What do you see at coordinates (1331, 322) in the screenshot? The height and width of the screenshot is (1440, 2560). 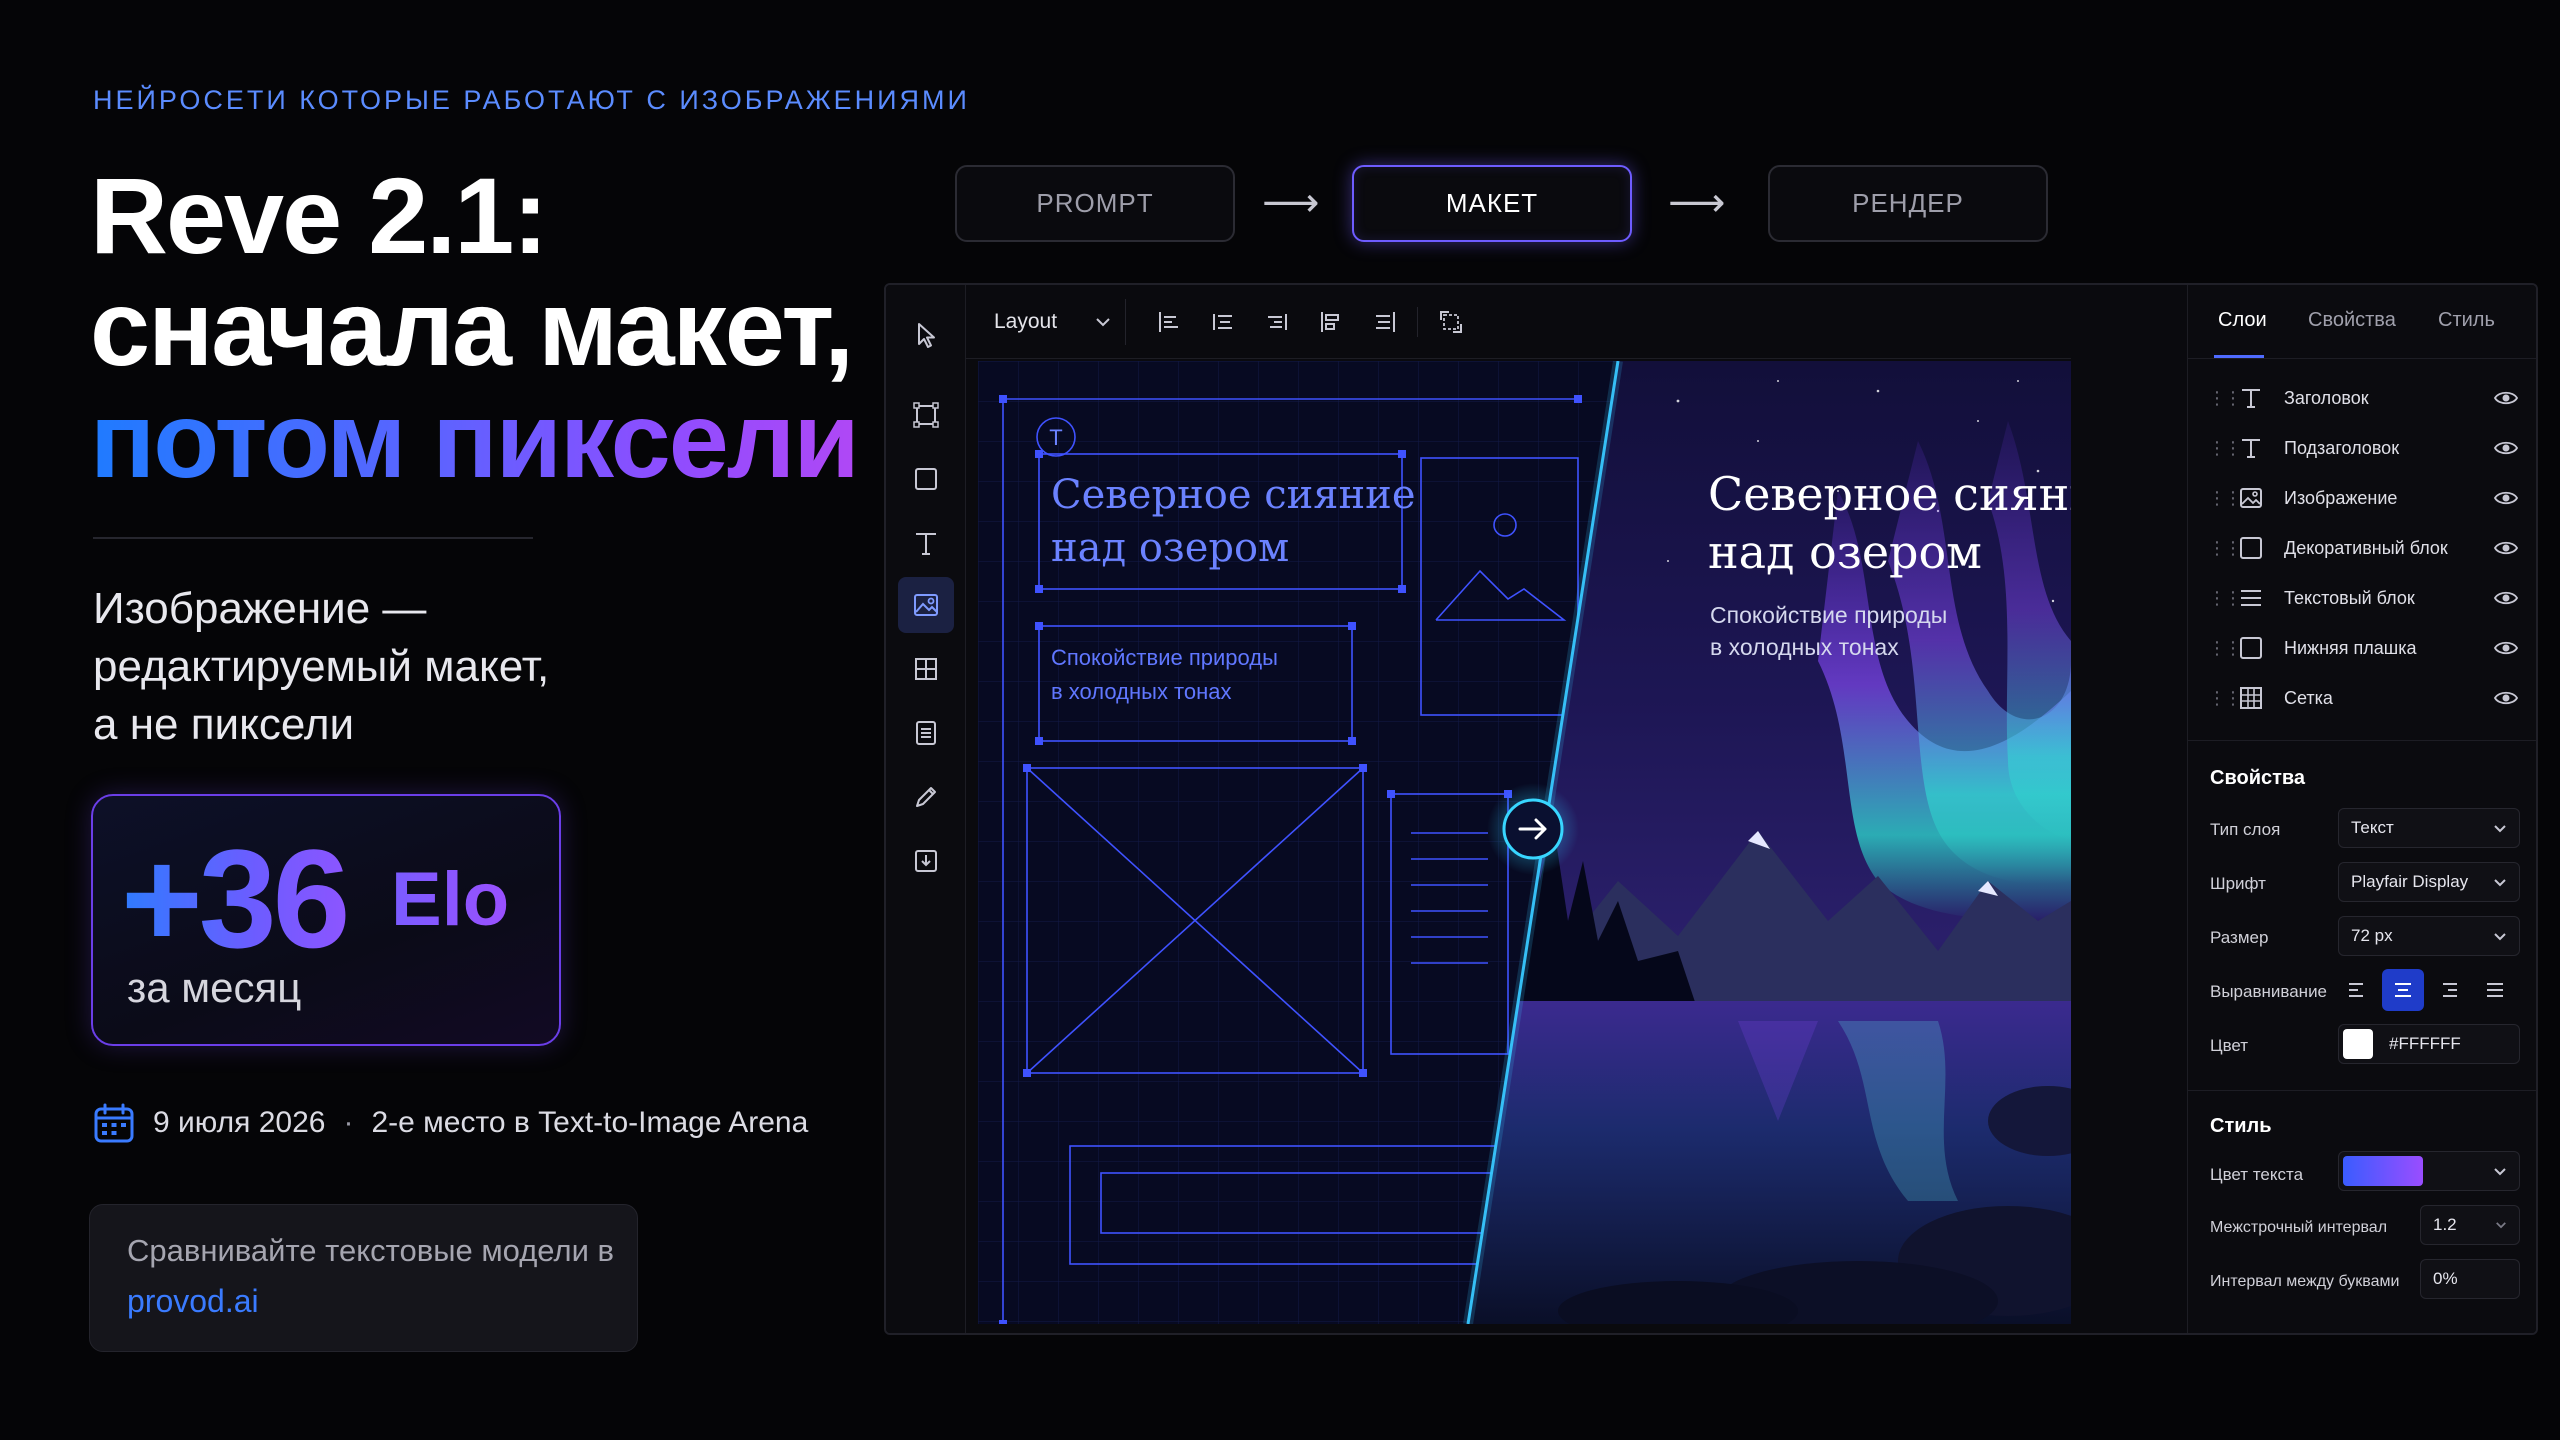 I see `align-top-button` at bounding box center [1331, 322].